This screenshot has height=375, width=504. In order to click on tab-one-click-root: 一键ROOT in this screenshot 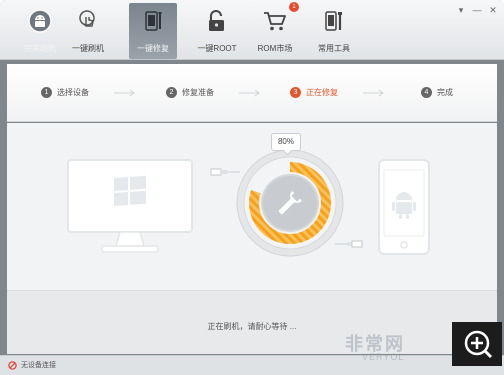, I will do `click(217, 31)`.